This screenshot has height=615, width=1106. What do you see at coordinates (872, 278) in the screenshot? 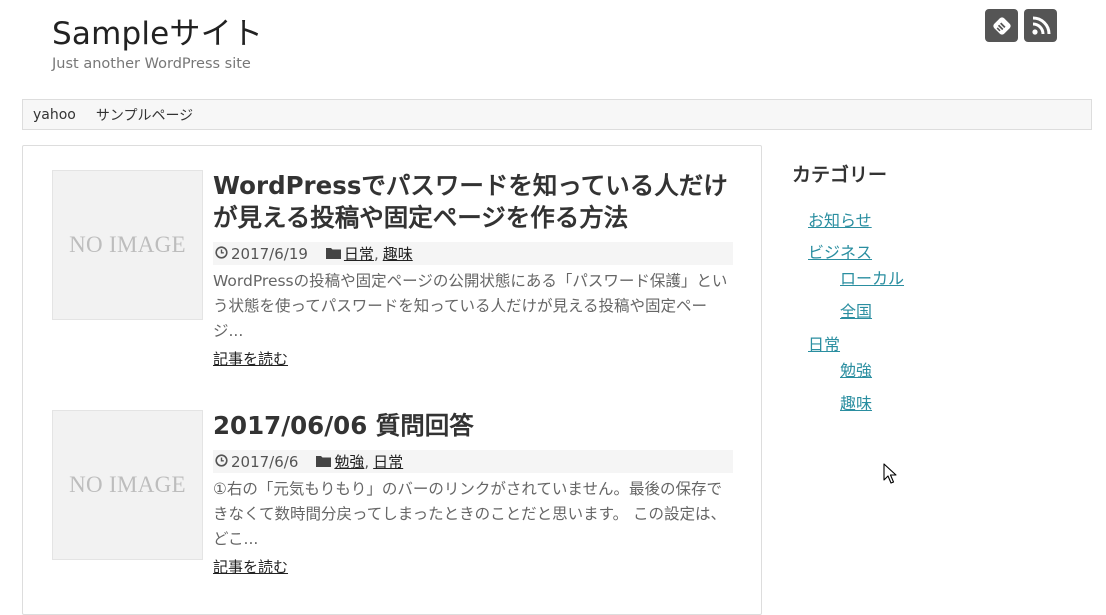
I see `category-link-local: ローカル` at bounding box center [872, 278].